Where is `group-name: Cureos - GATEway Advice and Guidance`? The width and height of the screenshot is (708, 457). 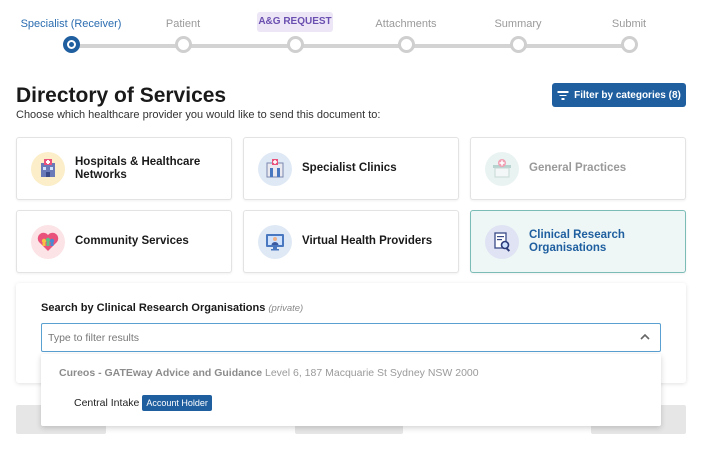 group-name: Cureos - GATEway Advice and Guidance is located at coordinates (161, 373).